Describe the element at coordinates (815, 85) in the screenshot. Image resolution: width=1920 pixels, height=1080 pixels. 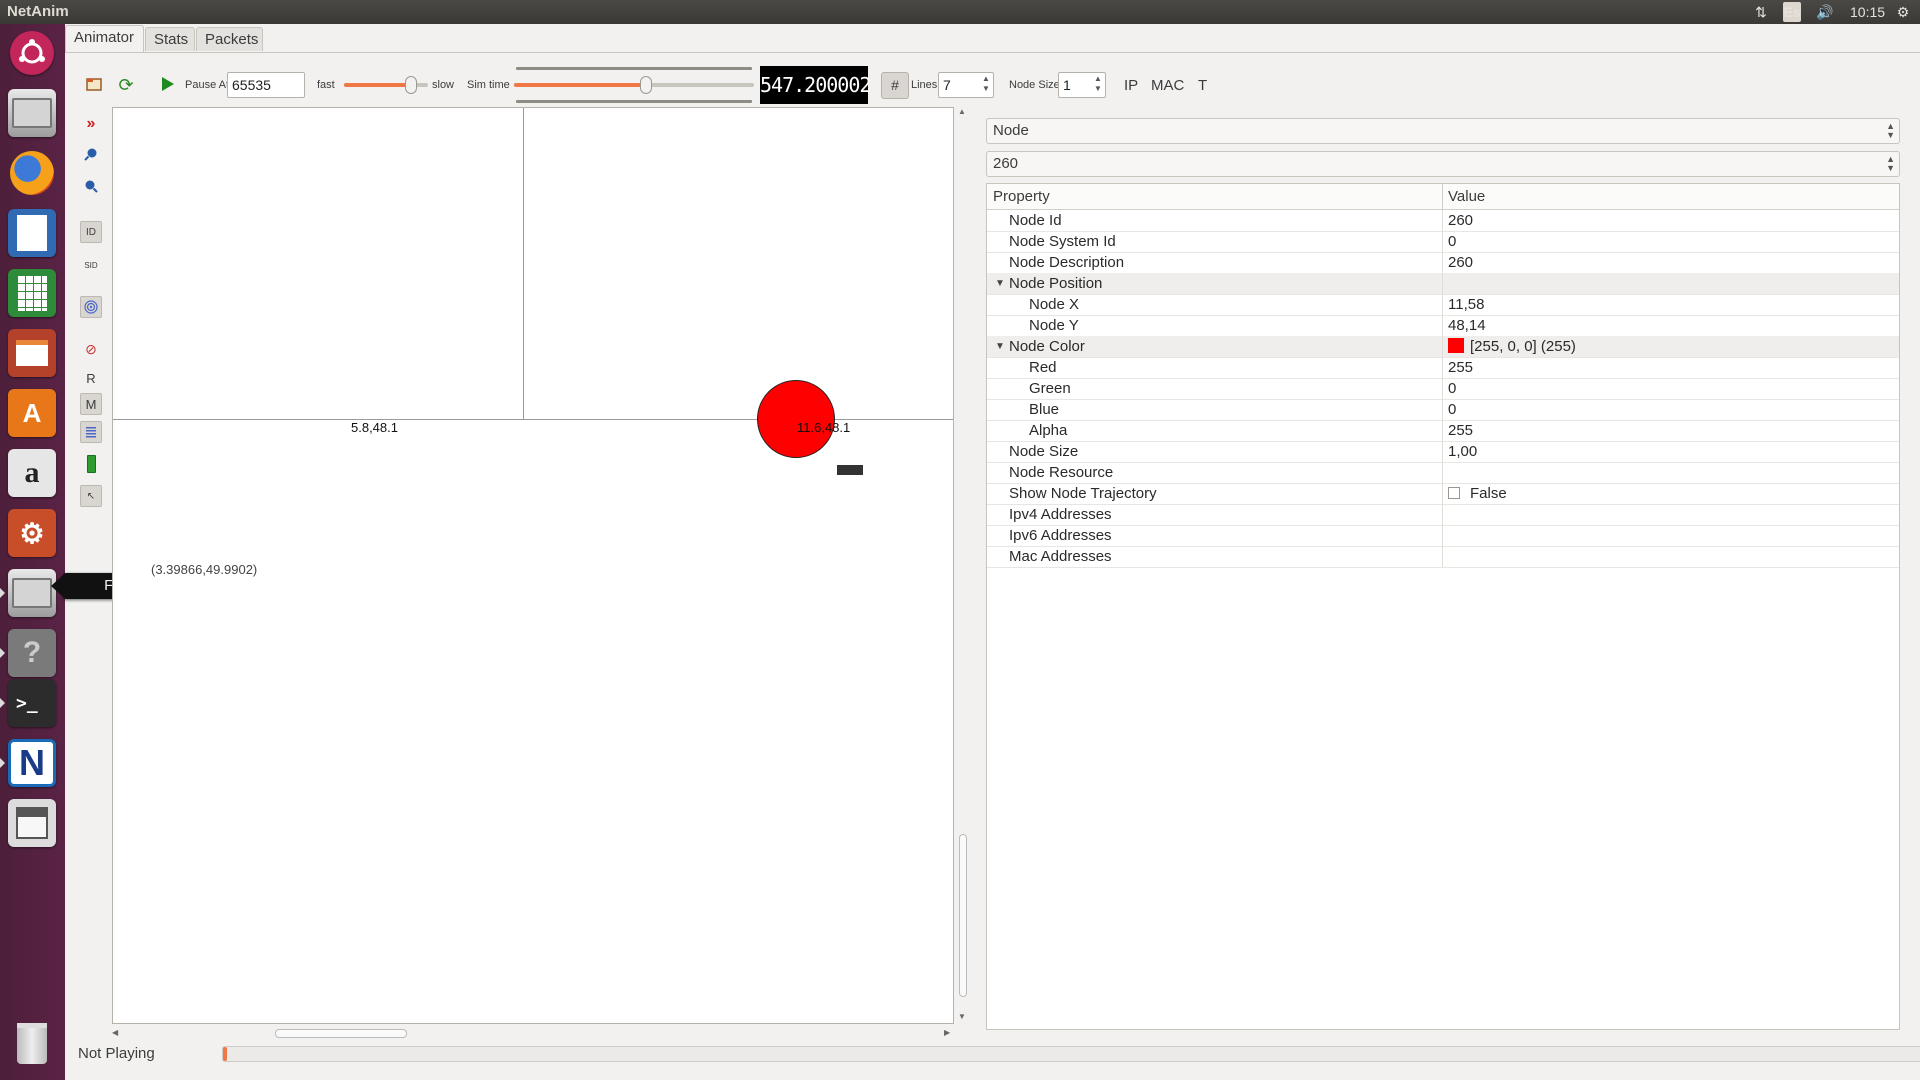
I see `sim-time-display: 547.200002` at that location.